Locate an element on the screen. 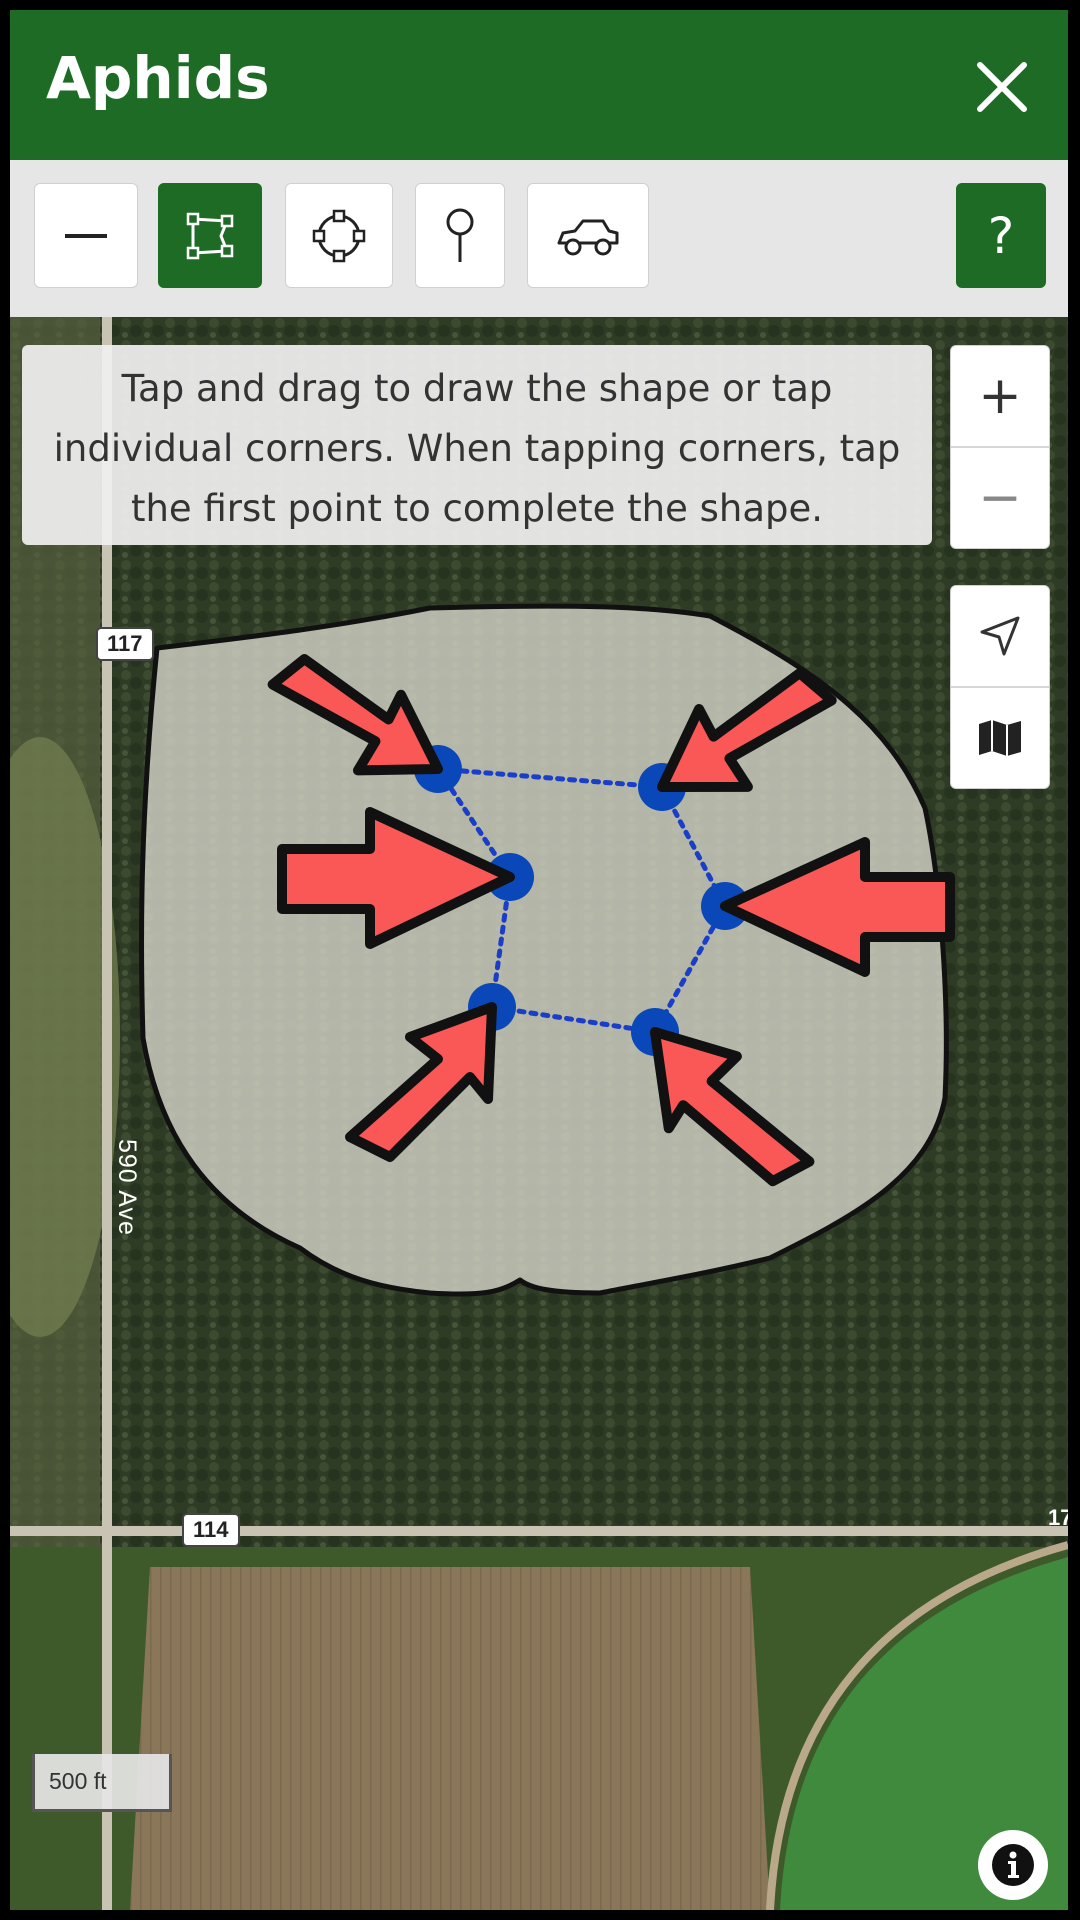  info-button is located at coordinates (1013, 1865).